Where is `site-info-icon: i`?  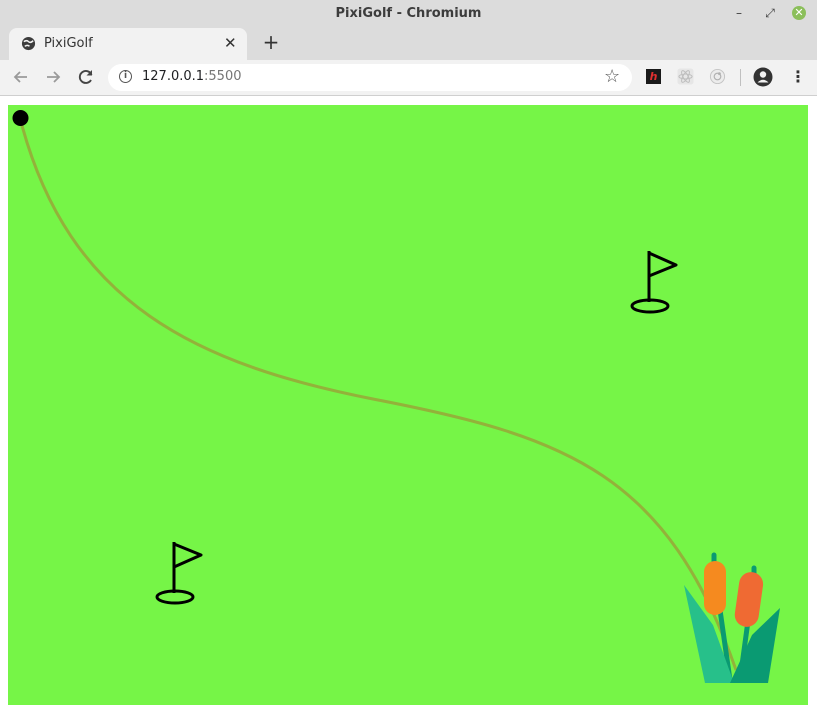
site-info-icon: i is located at coordinates (125, 76).